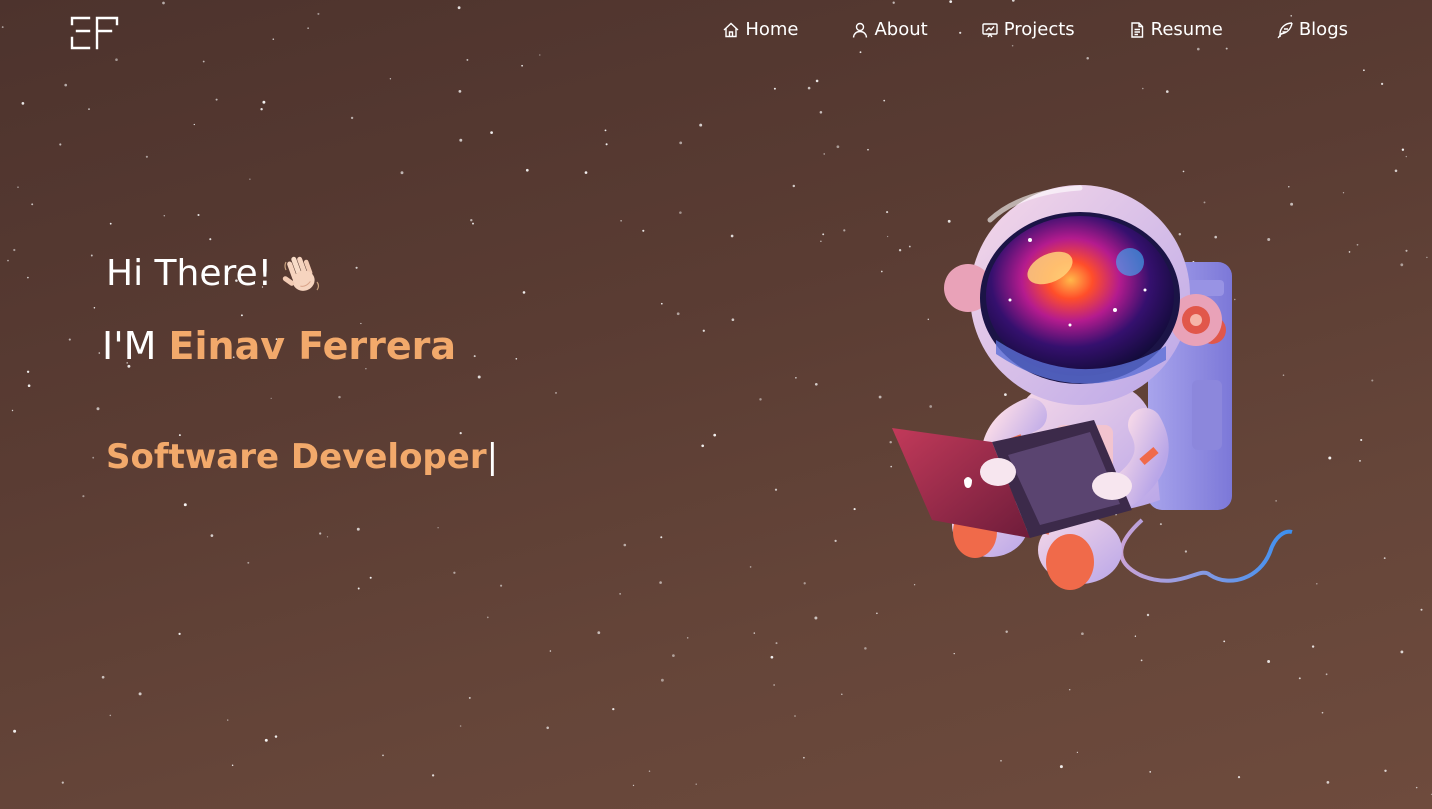  What do you see at coordinates (860, 30) in the screenshot?
I see `user-icon` at bounding box center [860, 30].